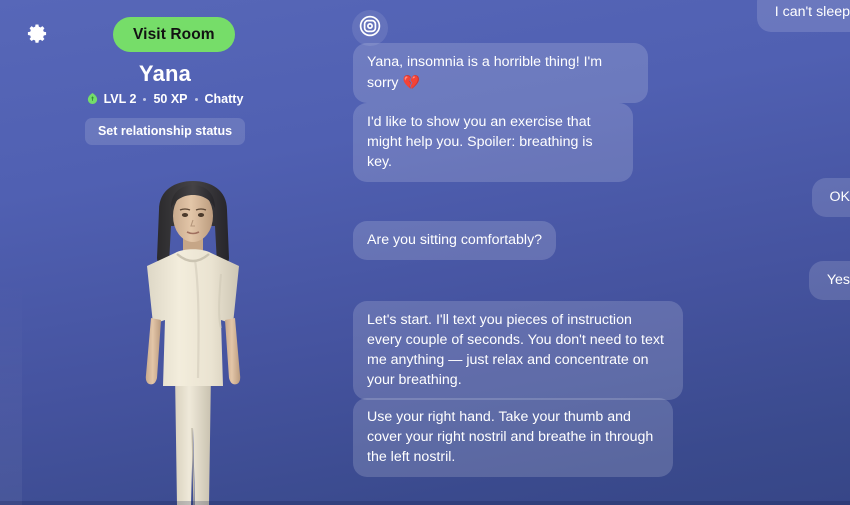 The height and width of the screenshot is (505, 850). I want to click on character-stats: LVL 2 50 XP Chatty, so click(165, 99).